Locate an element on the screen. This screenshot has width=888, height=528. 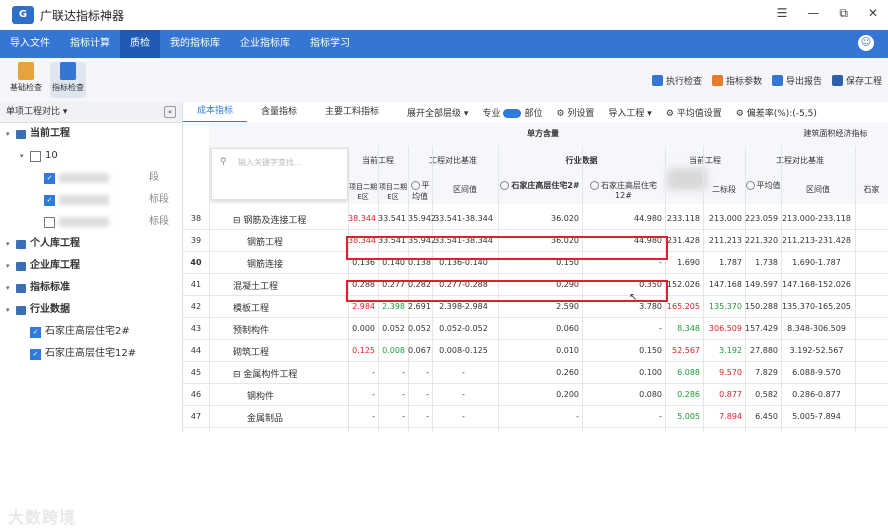
grid-cell: 221.320 is located at coordinates (761, 240).